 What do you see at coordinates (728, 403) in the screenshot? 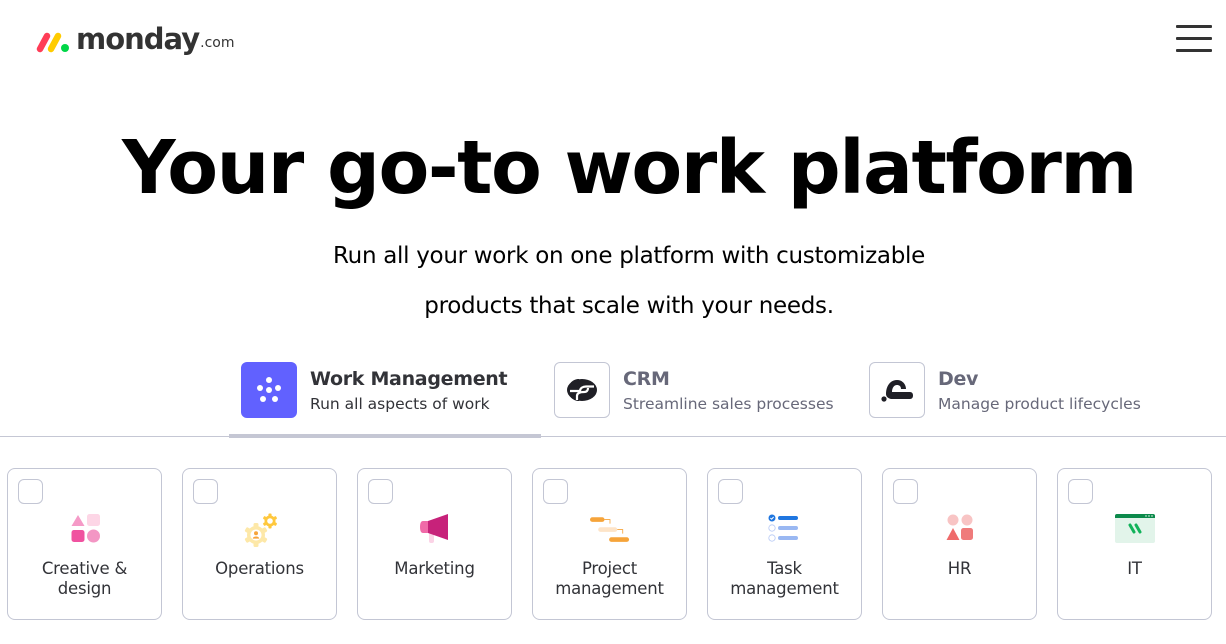
I see `product-description: Streamline sales processes` at bounding box center [728, 403].